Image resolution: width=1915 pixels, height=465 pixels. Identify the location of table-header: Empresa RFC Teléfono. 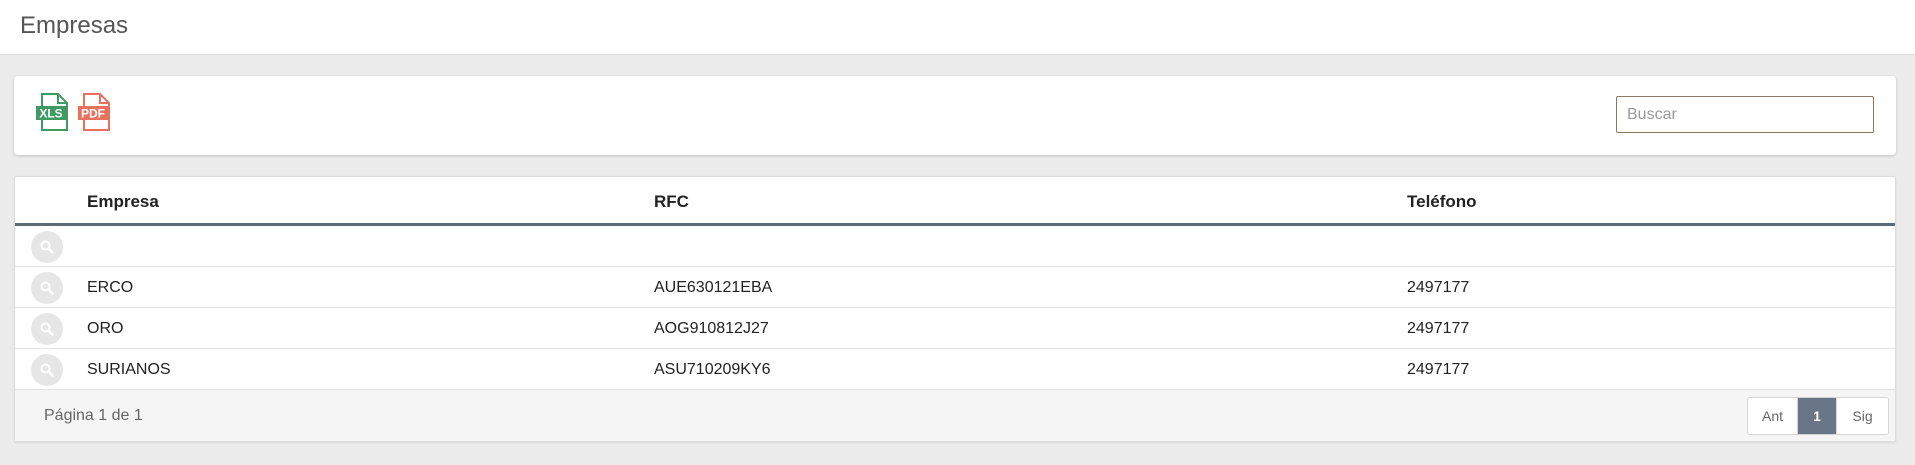
(955, 201).